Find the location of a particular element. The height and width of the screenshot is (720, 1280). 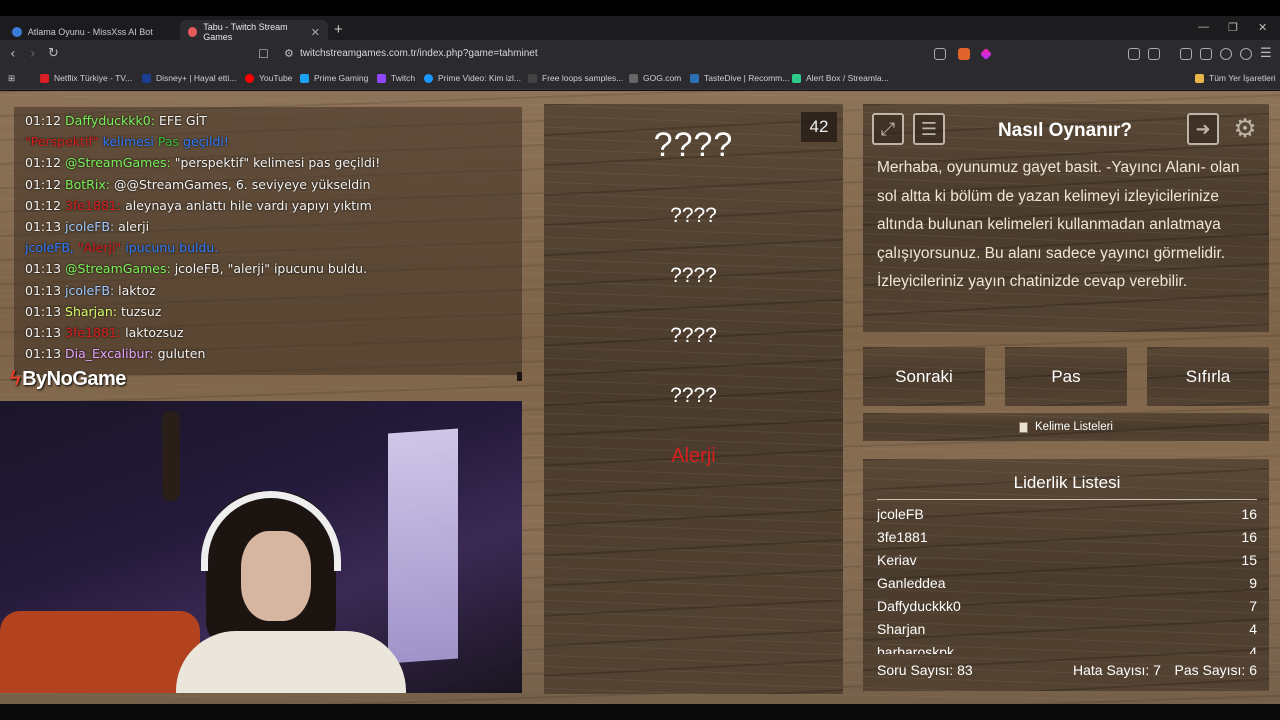

reload-icon: ↻ is located at coordinates (53, 53).